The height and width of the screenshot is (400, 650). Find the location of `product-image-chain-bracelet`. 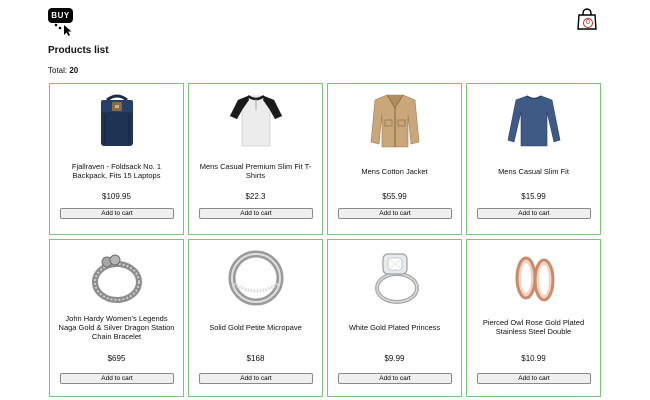

product-image-chain-bracelet is located at coordinates (116, 278).